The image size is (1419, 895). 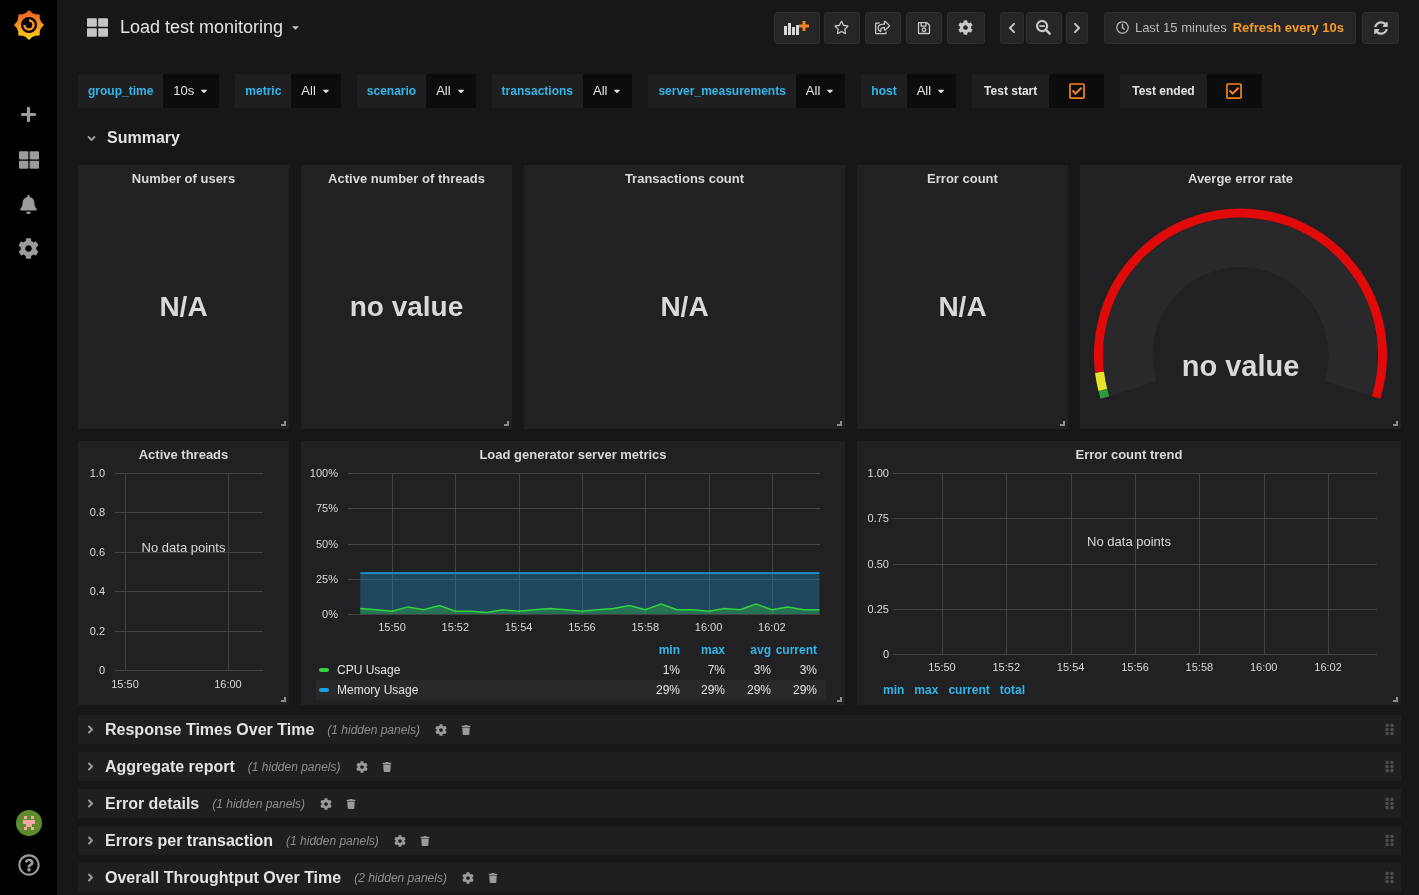 I want to click on add-panel-button, so click(x=796, y=27).